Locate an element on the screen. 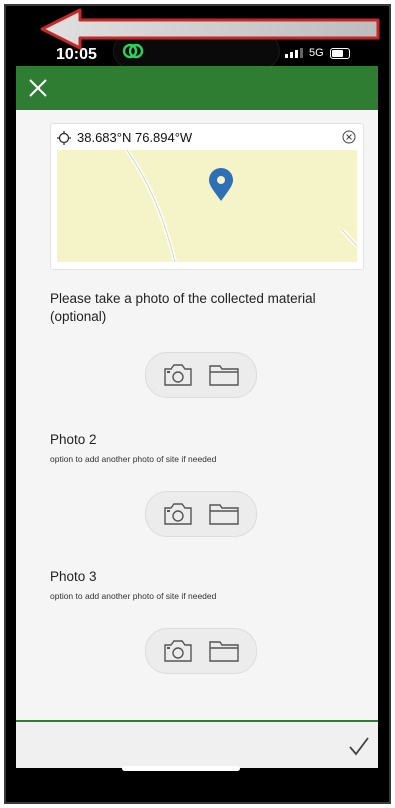  photo-3-camera-button is located at coordinates (178, 651).